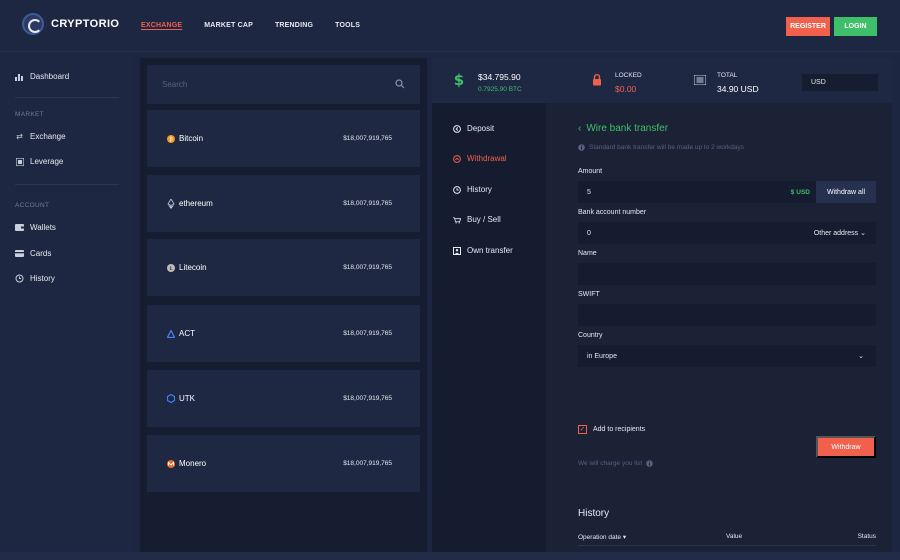  I want to click on coin-card-monero: Monero $18,007,919,765, so click(283, 463).